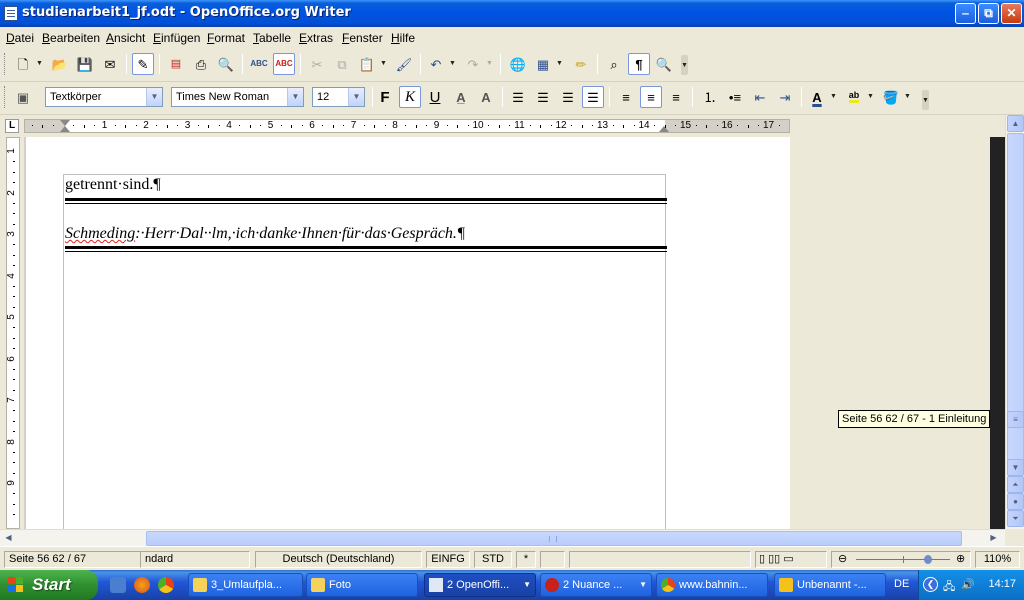 Image resolution: width=1024 pixels, height=600 pixels. I want to click on horizontal-scroll-thumb, so click(554, 538).